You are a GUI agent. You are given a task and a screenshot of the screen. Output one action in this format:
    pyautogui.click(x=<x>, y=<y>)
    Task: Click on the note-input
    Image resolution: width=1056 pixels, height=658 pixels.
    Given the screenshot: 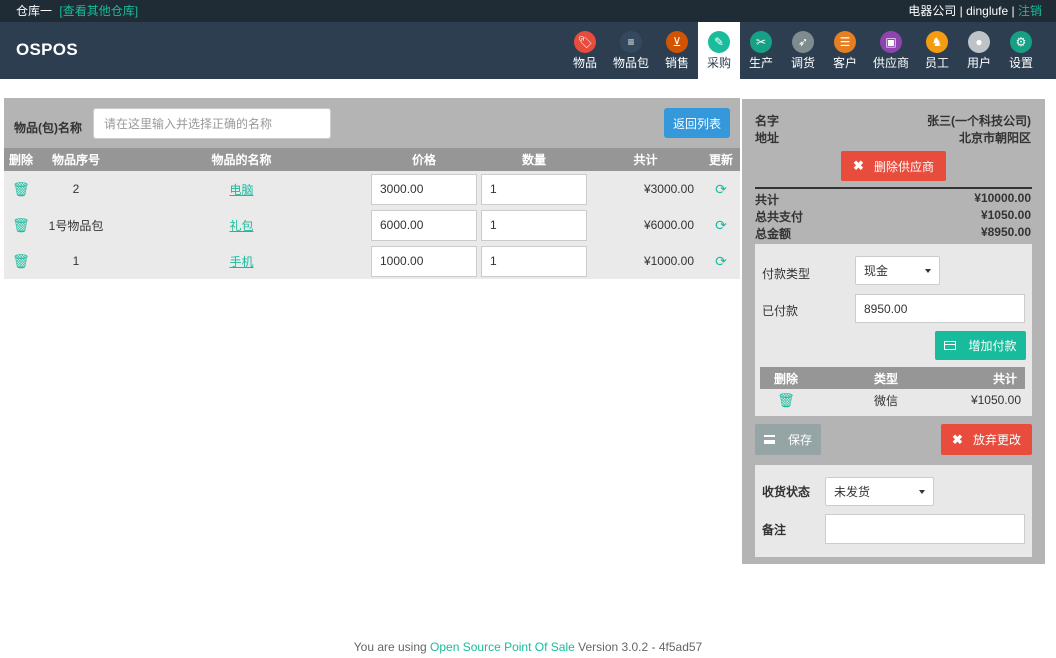 What is the action you would take?
    pyautogui.click(x=925, y=529)
    